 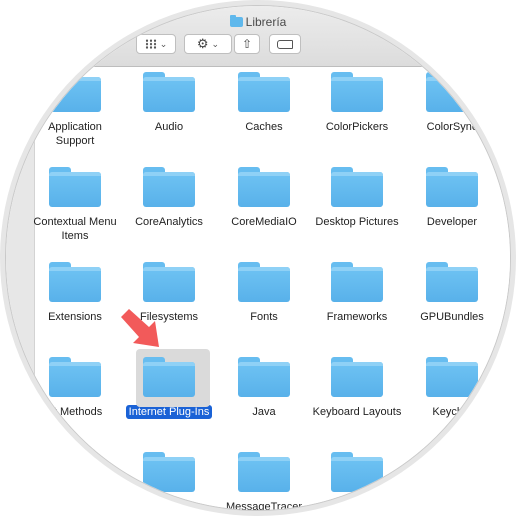 What do you see at coordinates (75, 317) in the screenshot?
I see `folder-label: Extensions` at bounding box center [75, 317].